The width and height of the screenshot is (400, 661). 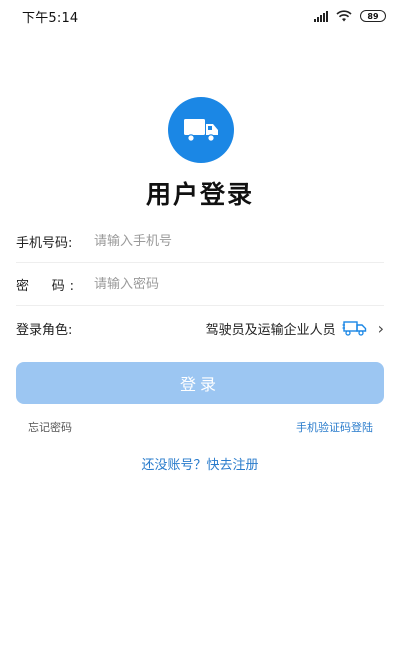 What do you see at coordinates (321, 16) in the screenshot?
I see `signal-icon` at bounding box center [321, 16].